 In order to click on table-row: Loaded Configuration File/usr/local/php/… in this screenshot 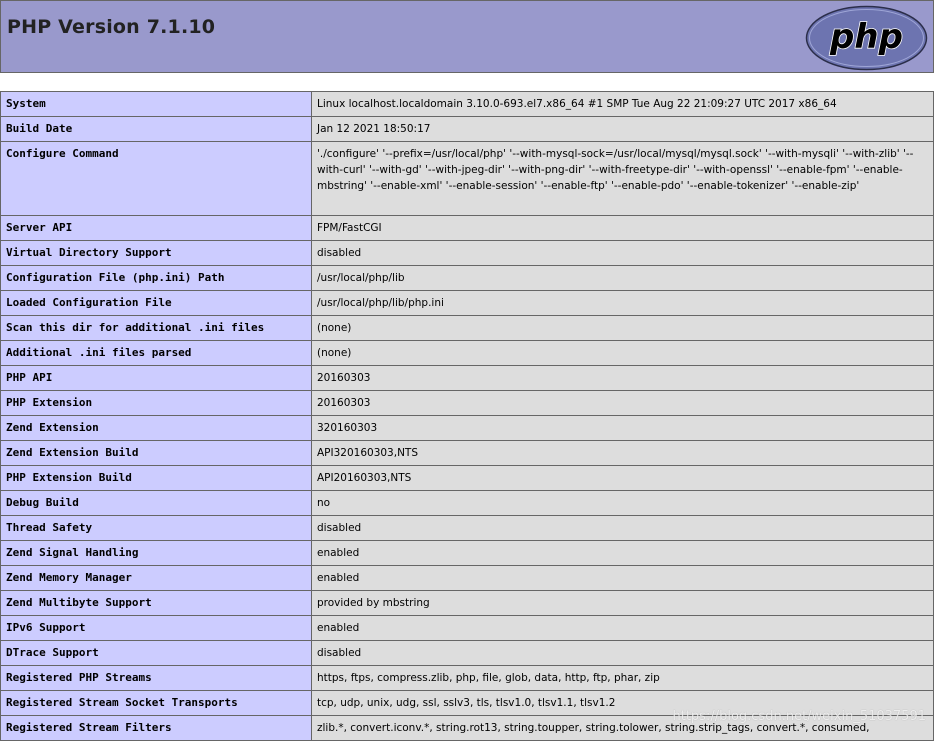, I will do `click(467, 303)`.